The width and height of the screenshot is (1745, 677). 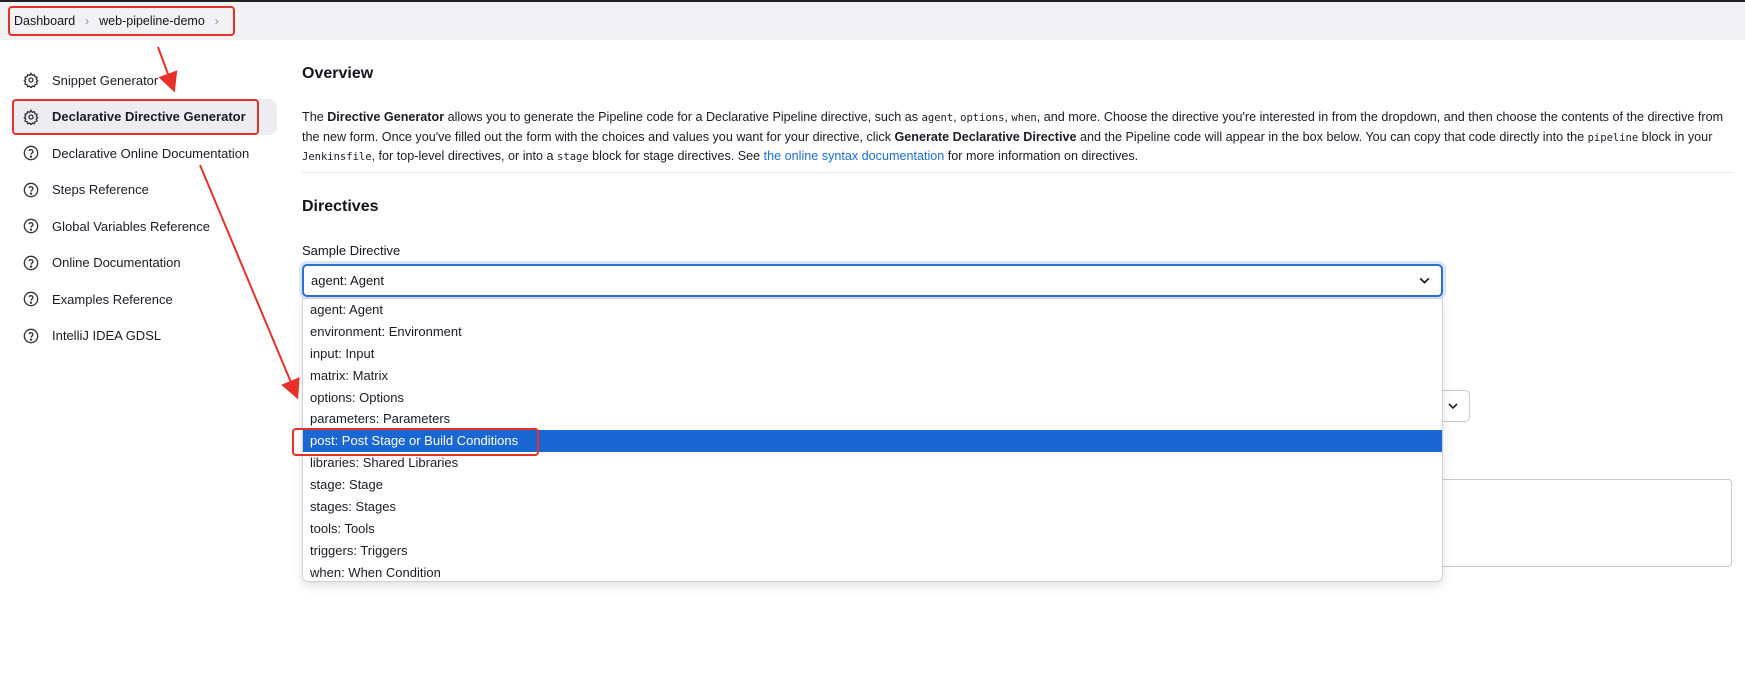 I want to click on sidebar-item-label: Global Variables Reference, so click(x=131, y=226).